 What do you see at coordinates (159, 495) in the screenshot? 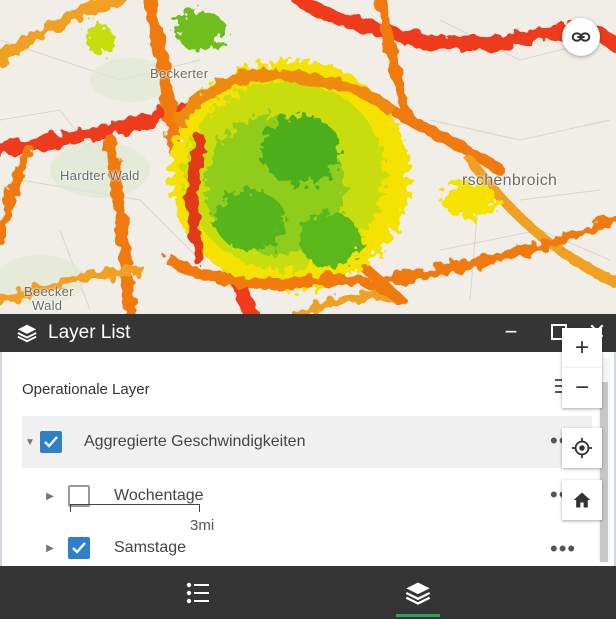
I see `layer-label-wochentage: Wochentage` at bounding box center [159, 495].